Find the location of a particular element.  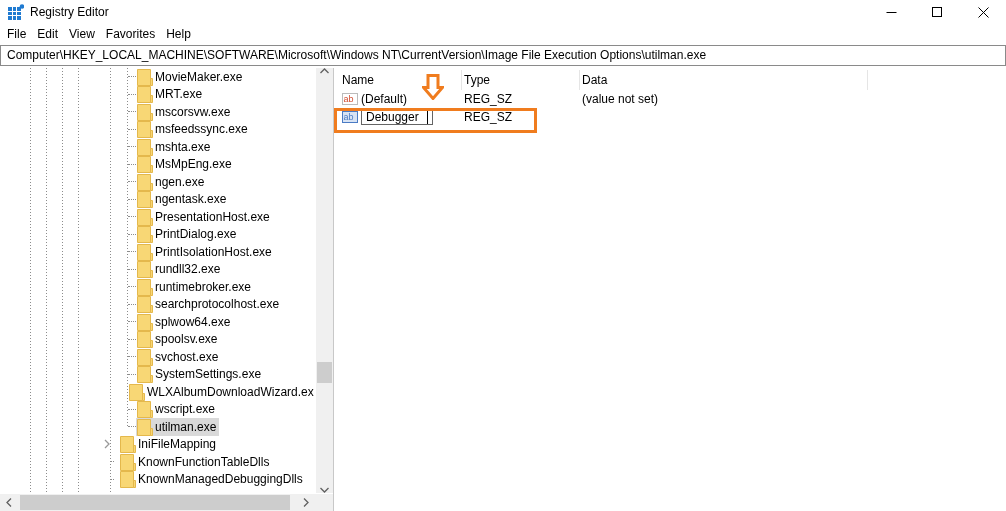

tree-item: MovieMaker.exe is located at coordinates (191, 77).